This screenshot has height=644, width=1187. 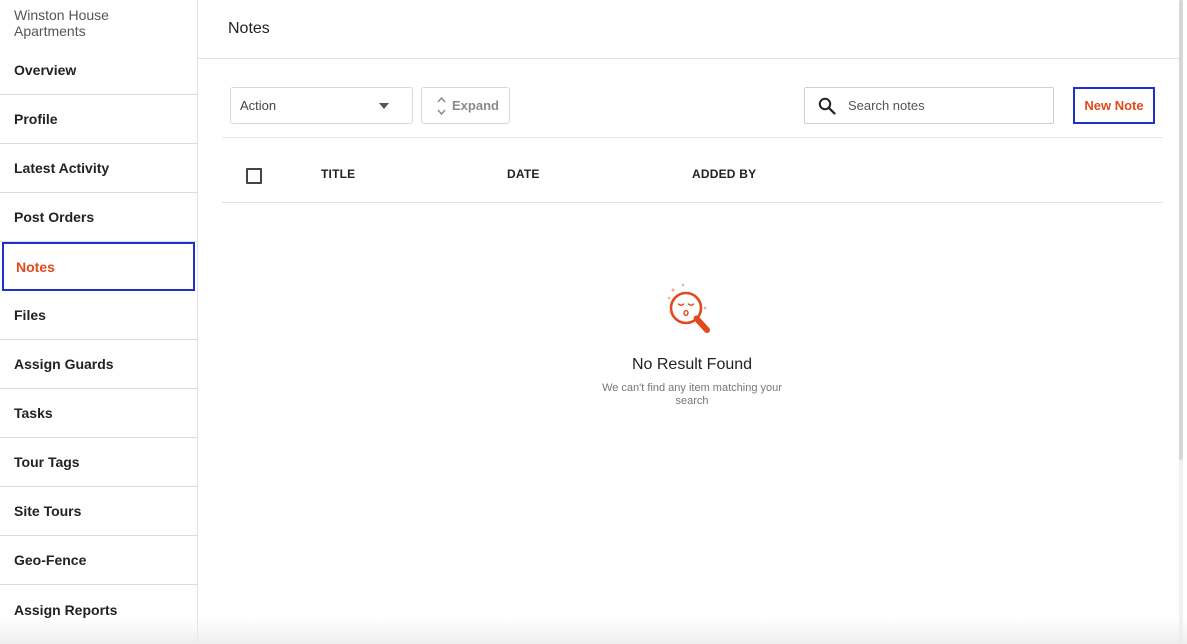 I want to click on sidebar-item-label: Files, so click(x=30, y=315).